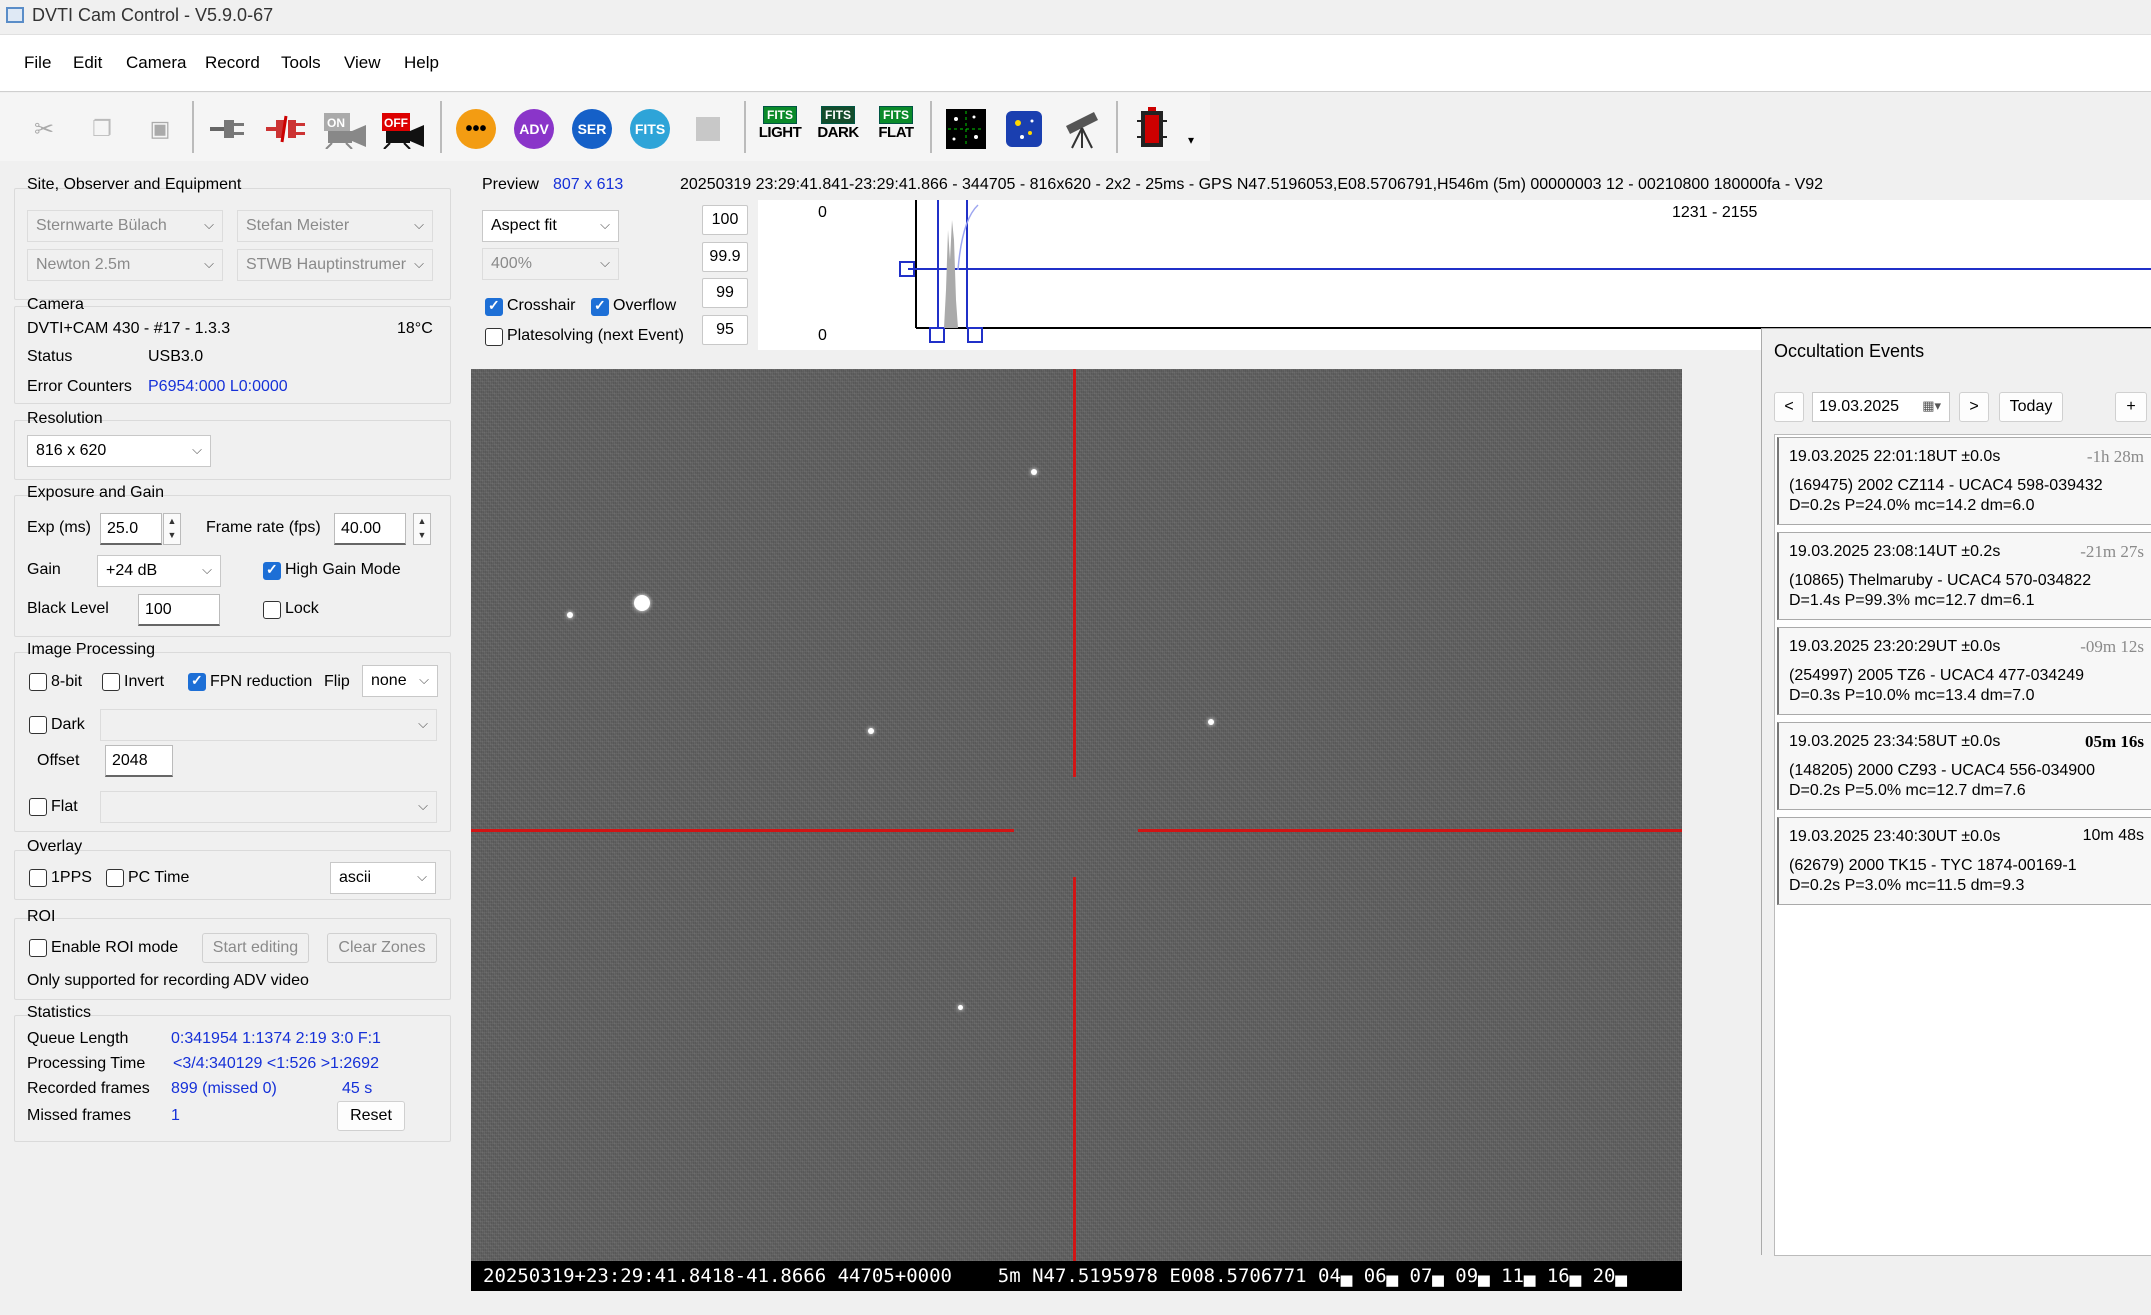 The image size is (2151, 1315). Describe the element at coordinates (592, 129) in the screenshot. I see `ser-icon: SER` at that location.